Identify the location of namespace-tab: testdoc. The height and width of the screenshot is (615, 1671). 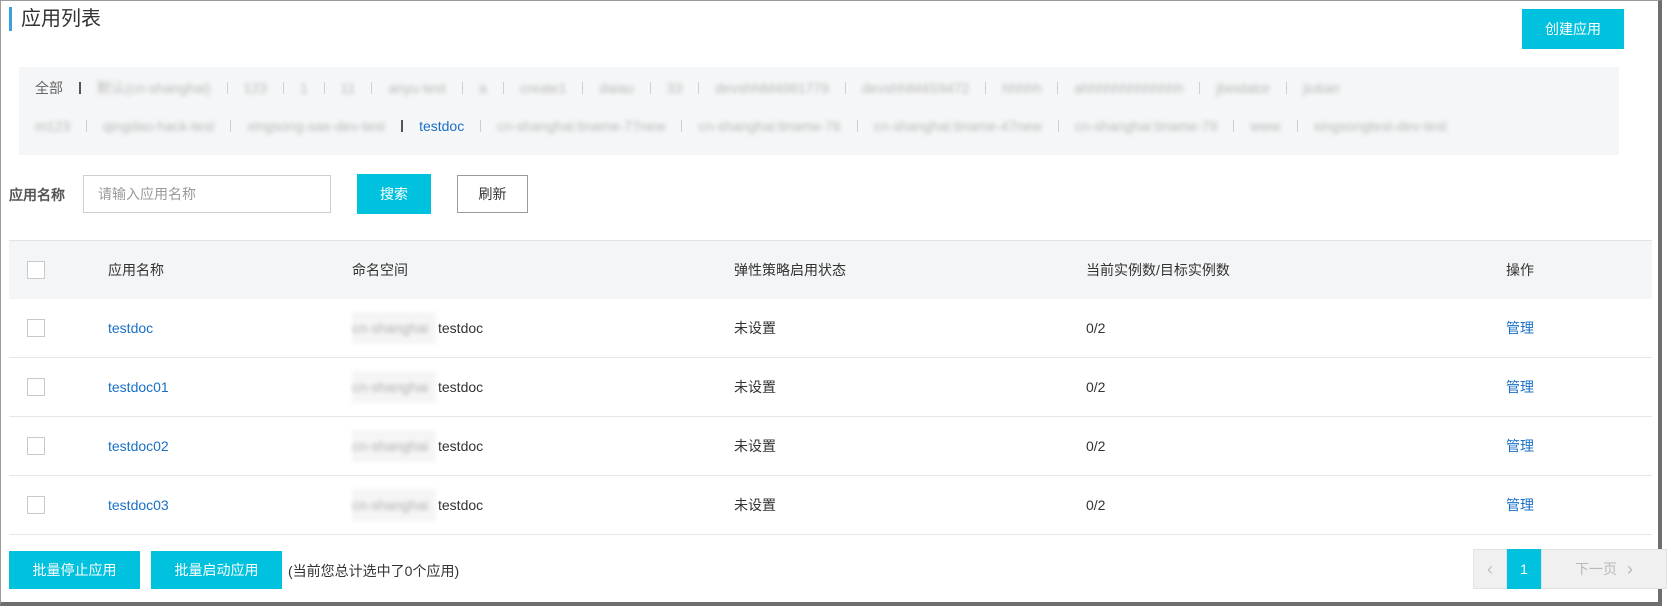
(441, 126).